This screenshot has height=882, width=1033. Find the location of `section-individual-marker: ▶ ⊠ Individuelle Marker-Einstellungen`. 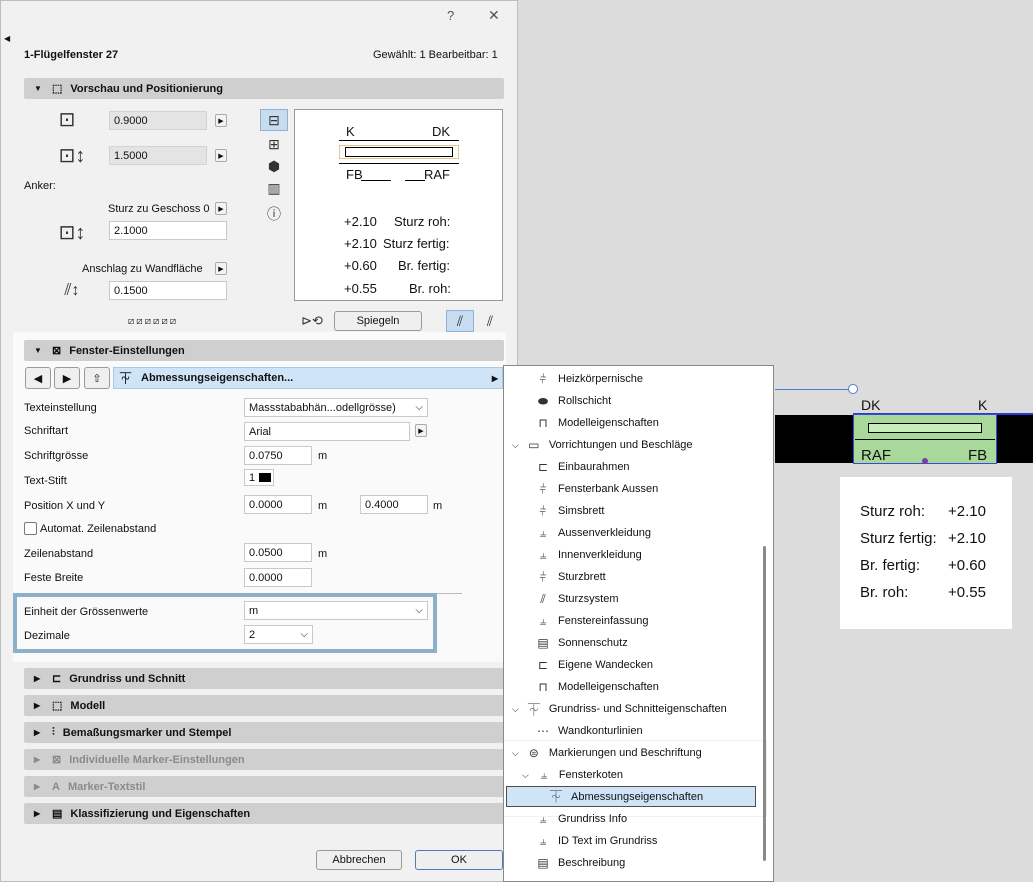

section-individual-marker: ▶ ⊠ Individuelle Marker-Einstellungen is located at coordinates (264, 759).